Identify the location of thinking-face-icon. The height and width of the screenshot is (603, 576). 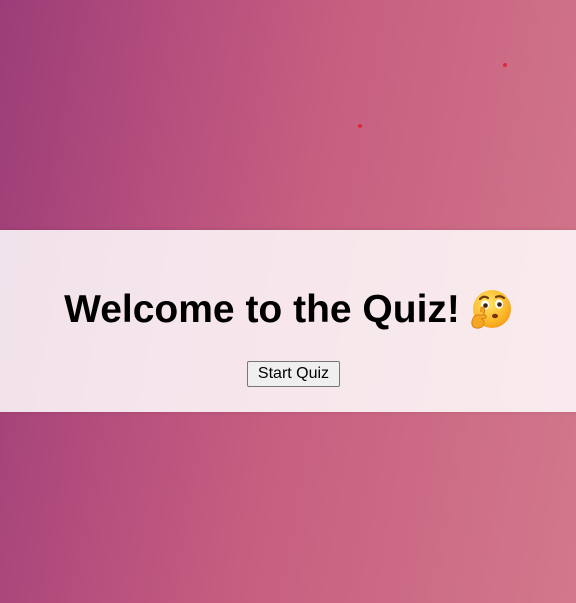
(490, 310).